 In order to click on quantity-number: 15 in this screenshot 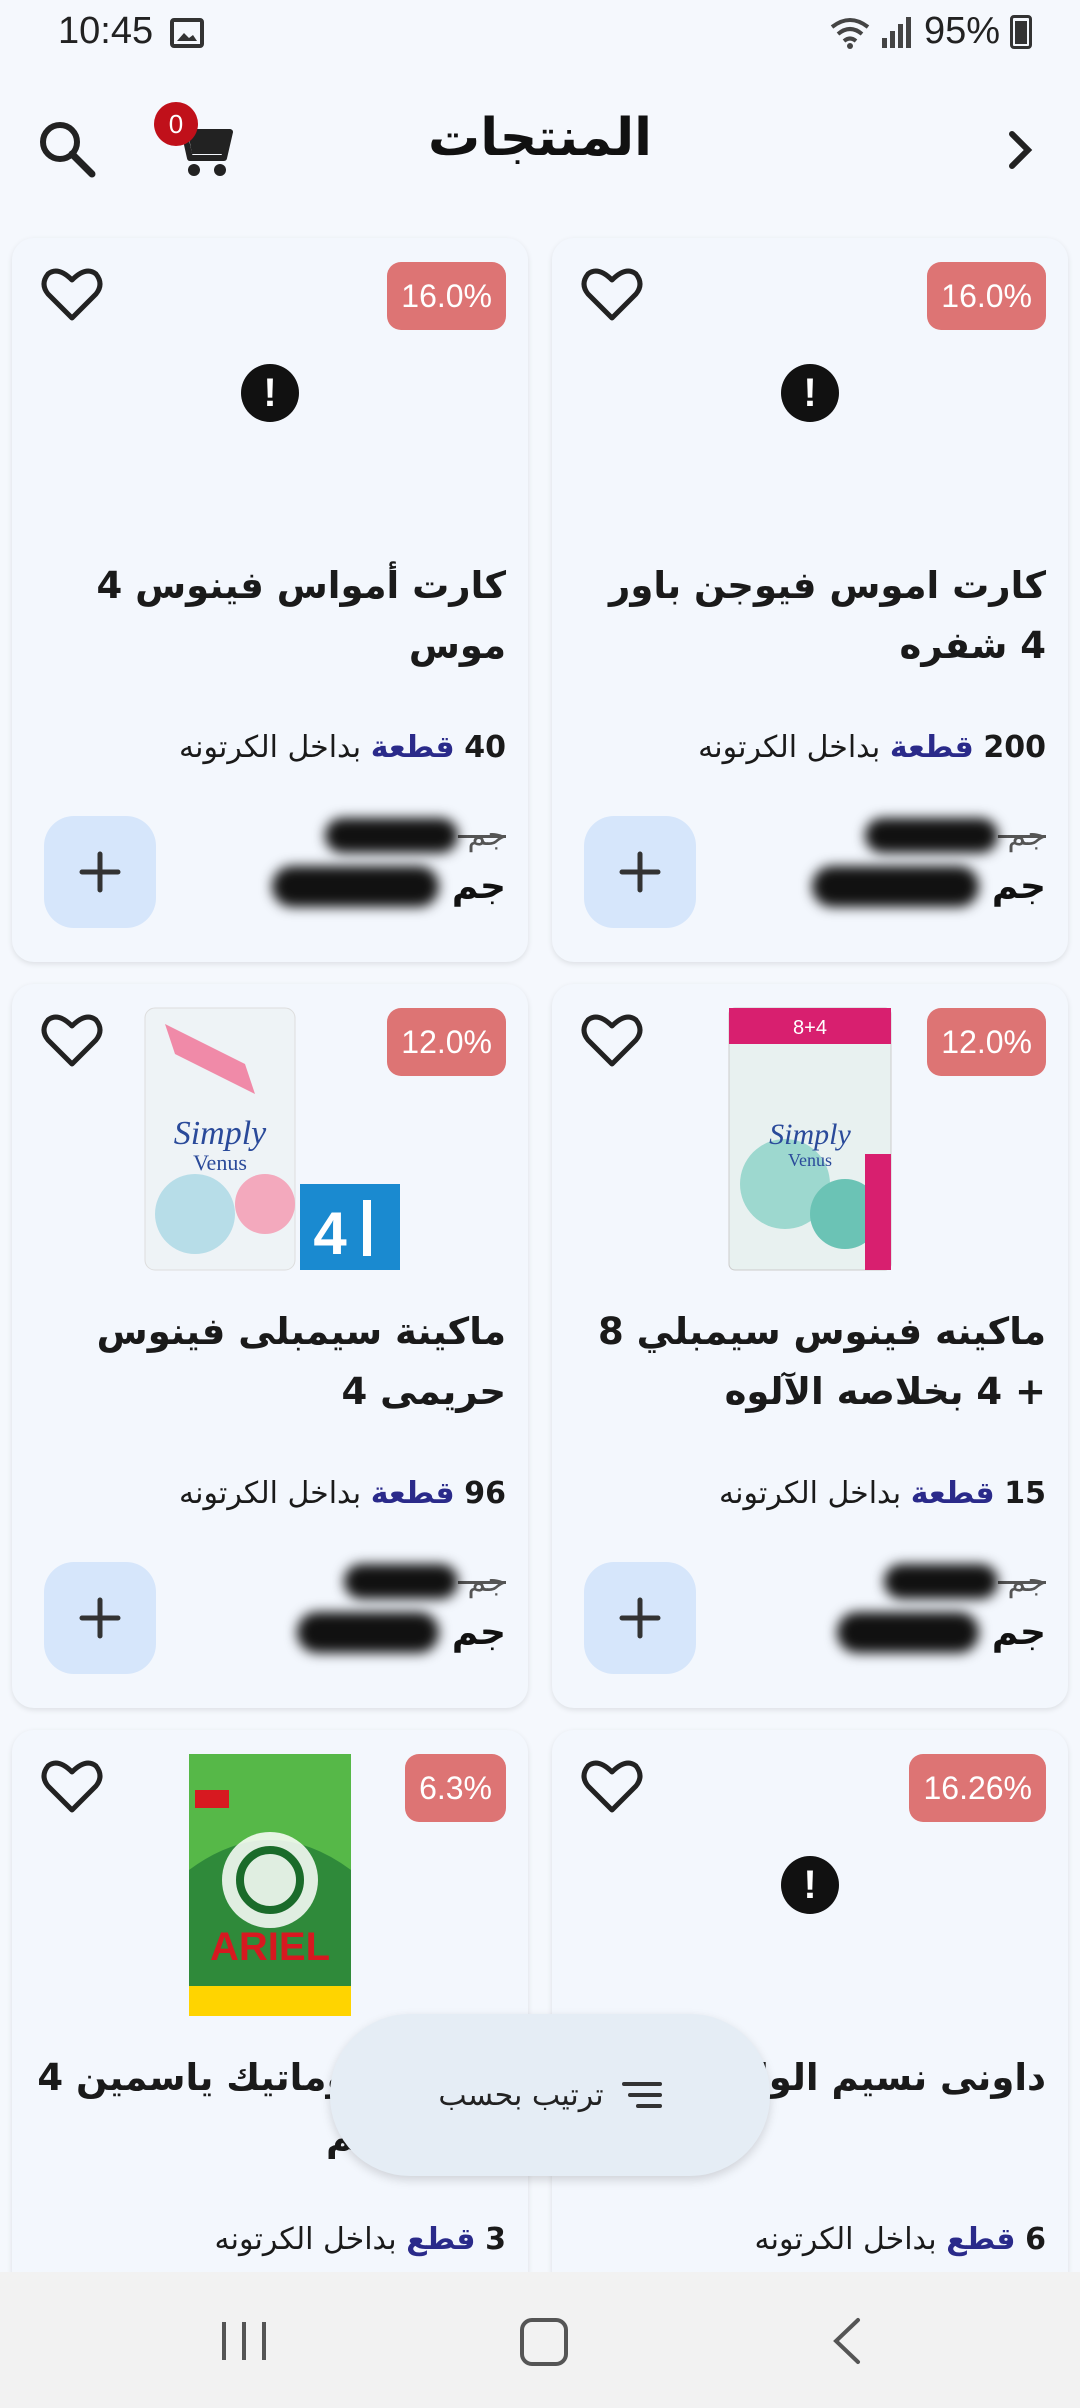, I will do `click(1025, 1493)`.